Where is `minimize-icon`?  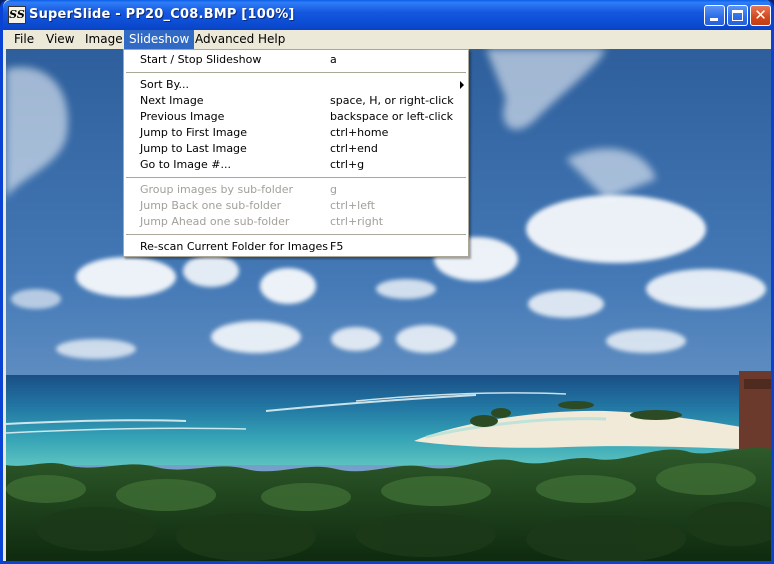 minimize-icon is located at coordinates (714, 19).